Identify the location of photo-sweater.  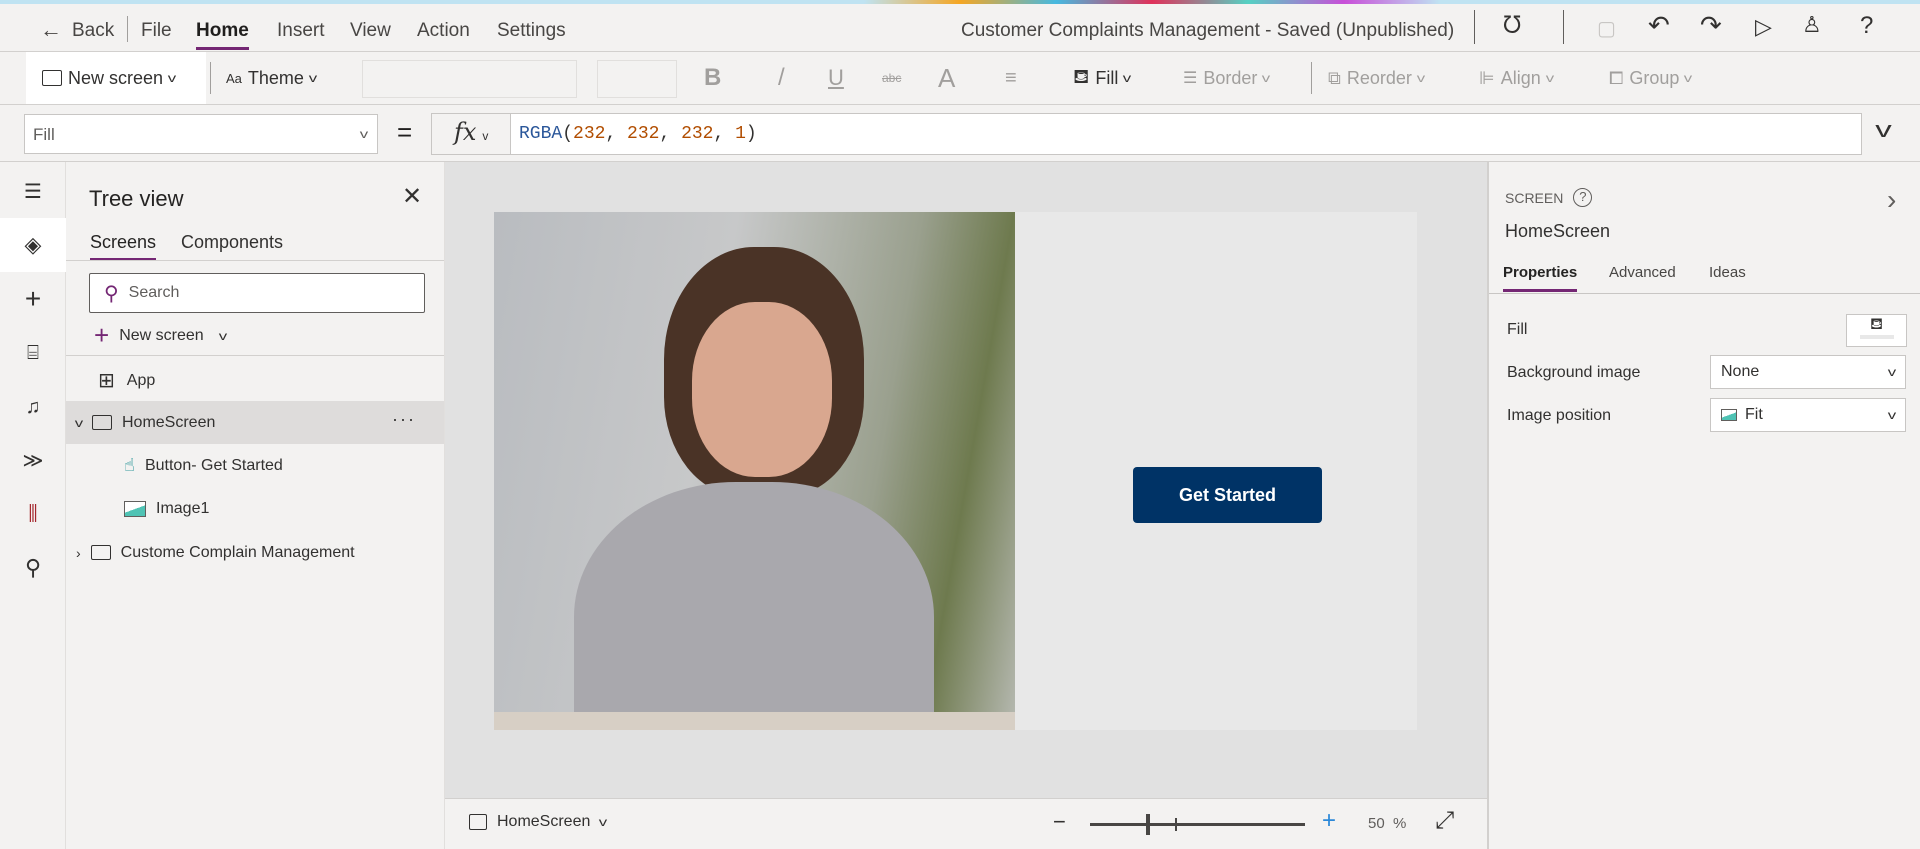
(754, 606).